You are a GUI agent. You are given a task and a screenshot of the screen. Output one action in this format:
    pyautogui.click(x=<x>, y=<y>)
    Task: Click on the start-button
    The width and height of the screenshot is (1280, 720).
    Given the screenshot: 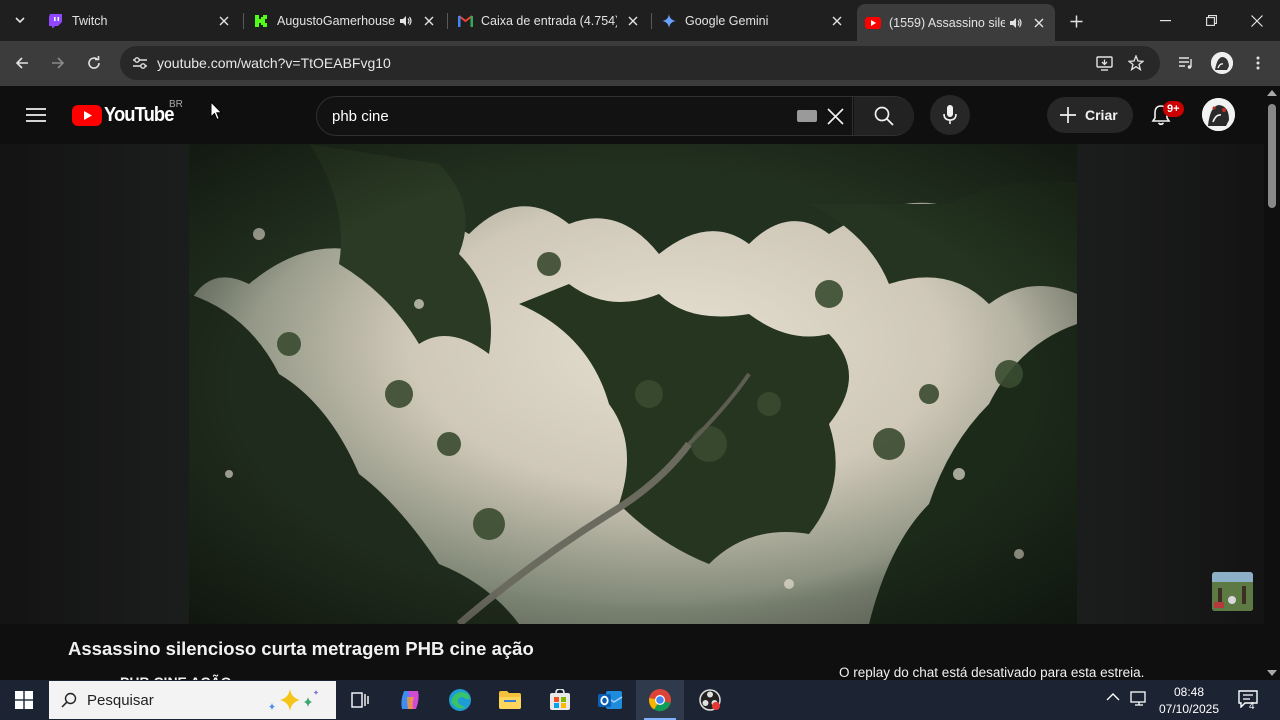 What is the action you would take?
    pyautogui.click(x=24, y=700)
    